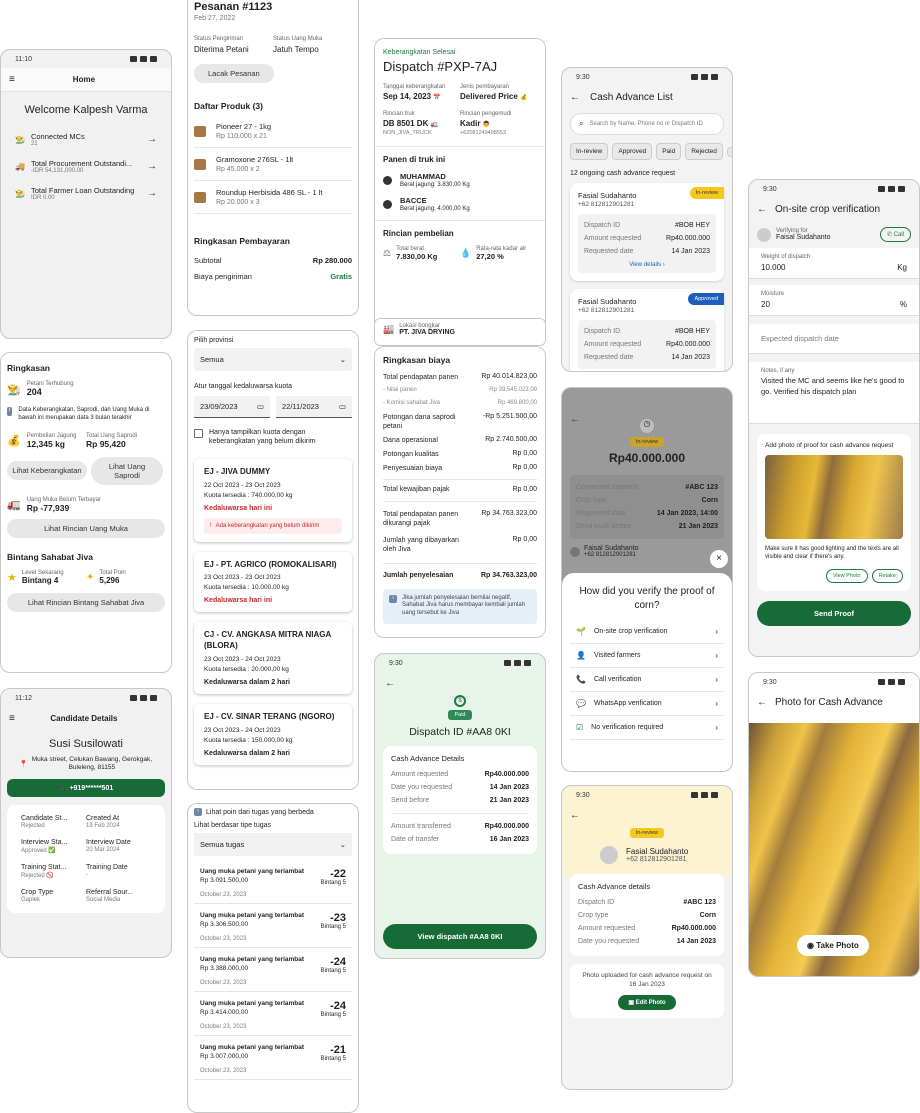 The image size is (920, 1113). Describe the element at coordinates (224, 968) in the screenshot. I see `task-amount: Rp 3.388.000,00` at that location.